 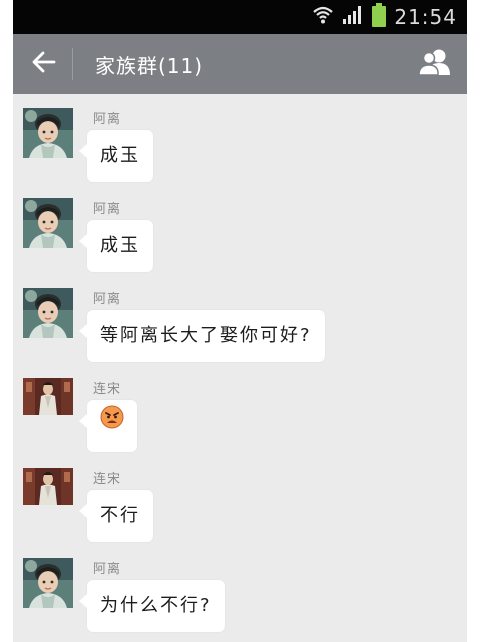 I want to click on back-arrow-icon, so click(x=44, y=64).